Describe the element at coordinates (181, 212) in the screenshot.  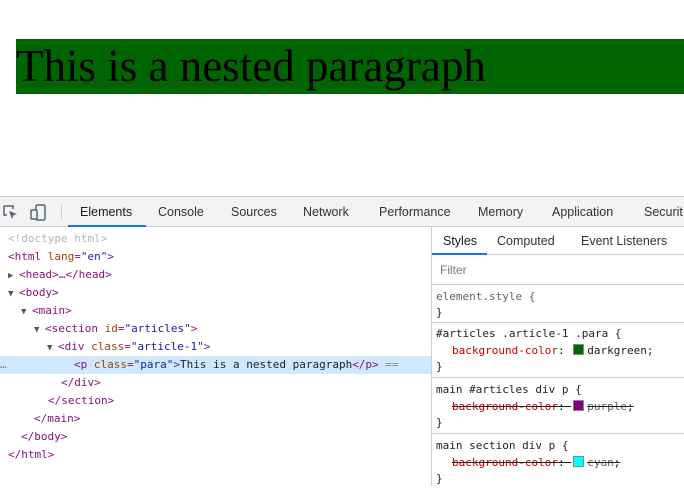
I see `tab-console: Console` at that location.